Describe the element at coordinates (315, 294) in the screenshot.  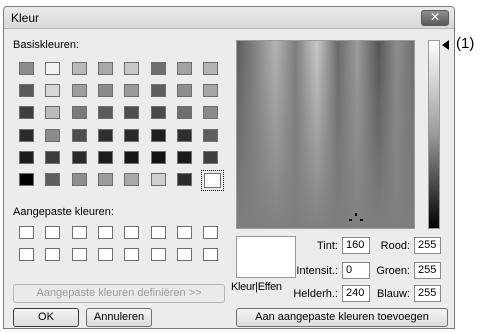
I see `luminance-label: Helderh.:` at that location.